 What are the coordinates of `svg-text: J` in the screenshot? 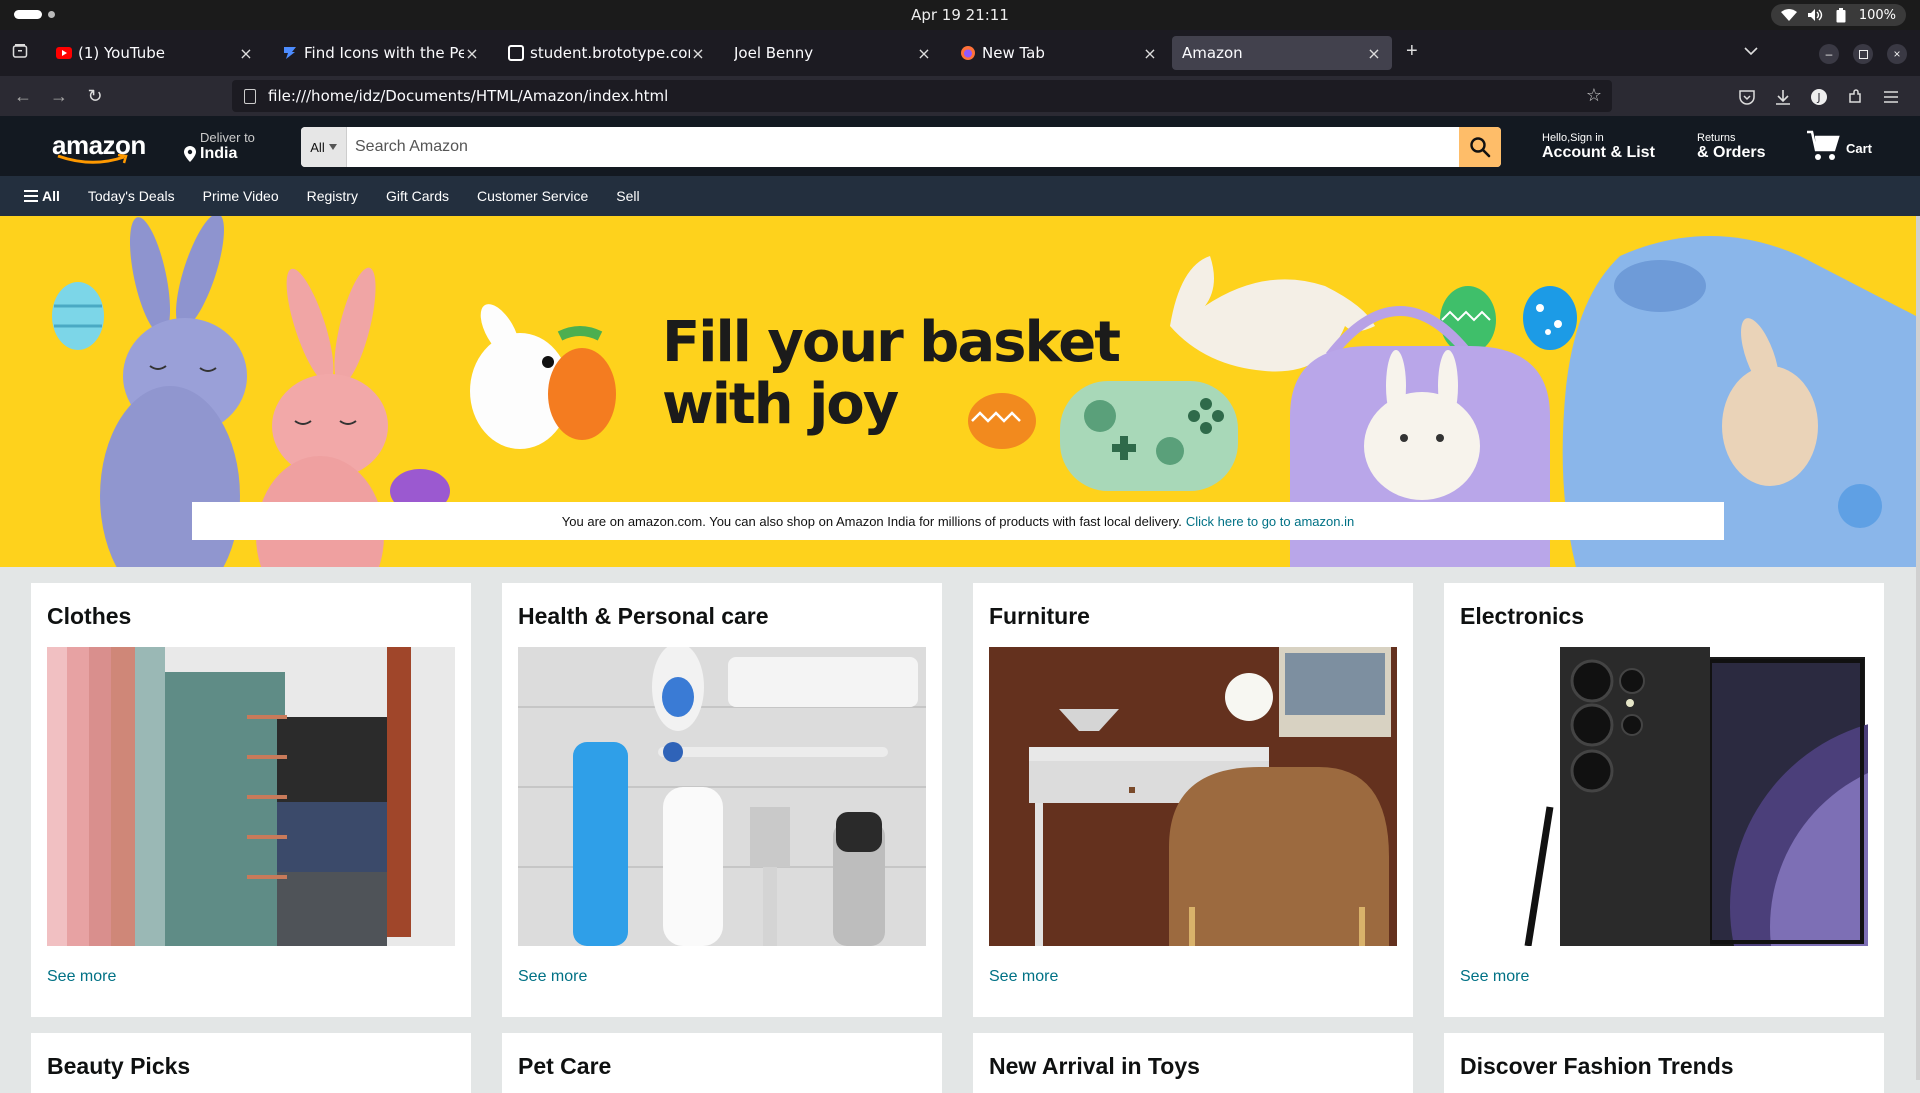 It's located at (1818, 97).